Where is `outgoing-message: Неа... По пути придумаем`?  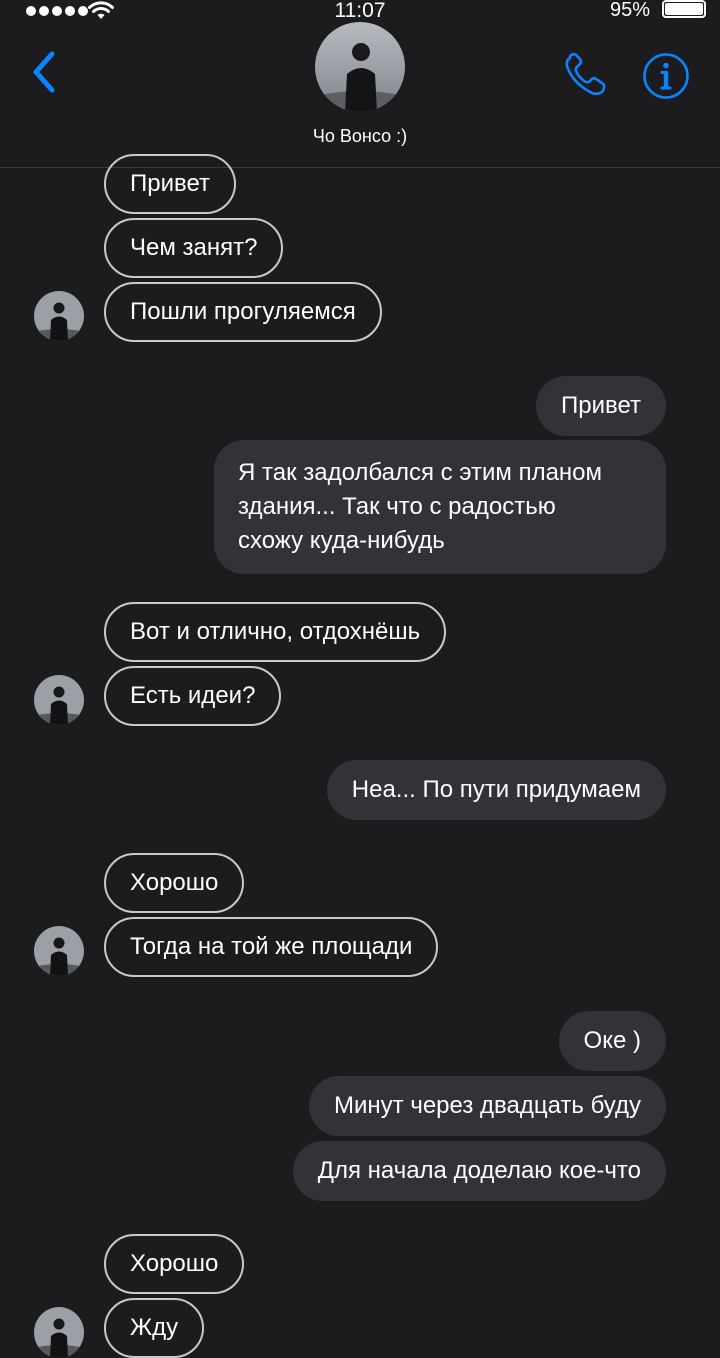
outgoing-message: Неа... По пути придумаем is located at coordinates (496, 790).